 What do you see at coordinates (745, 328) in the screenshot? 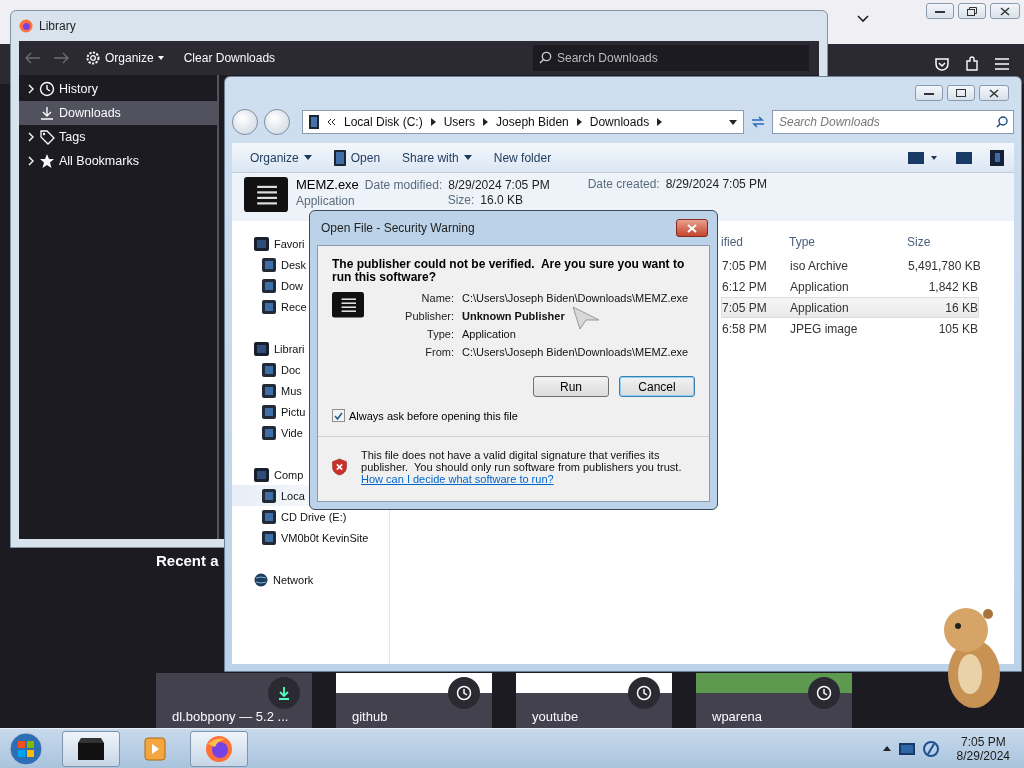
I see `table-cell-text: 6:58 PM` at bounding box center [745, 328].